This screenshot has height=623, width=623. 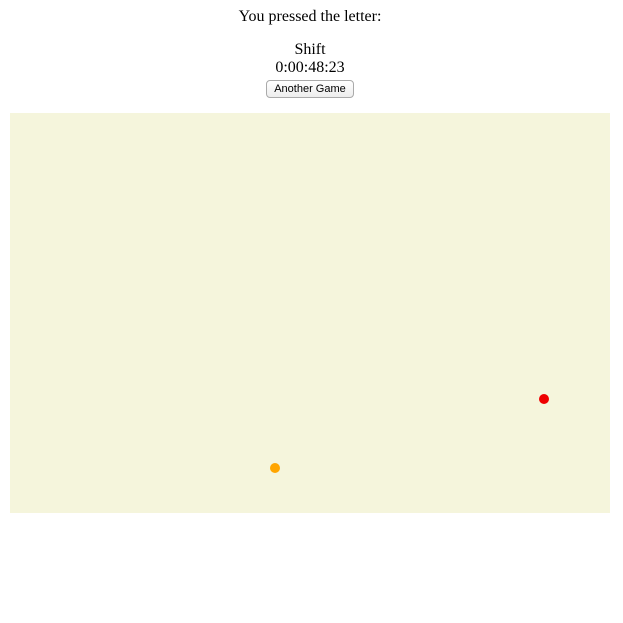 What do you see at coordinates (275, 468) in the screenshot?
I see `orange-dot` at bounding box center [275, 468].